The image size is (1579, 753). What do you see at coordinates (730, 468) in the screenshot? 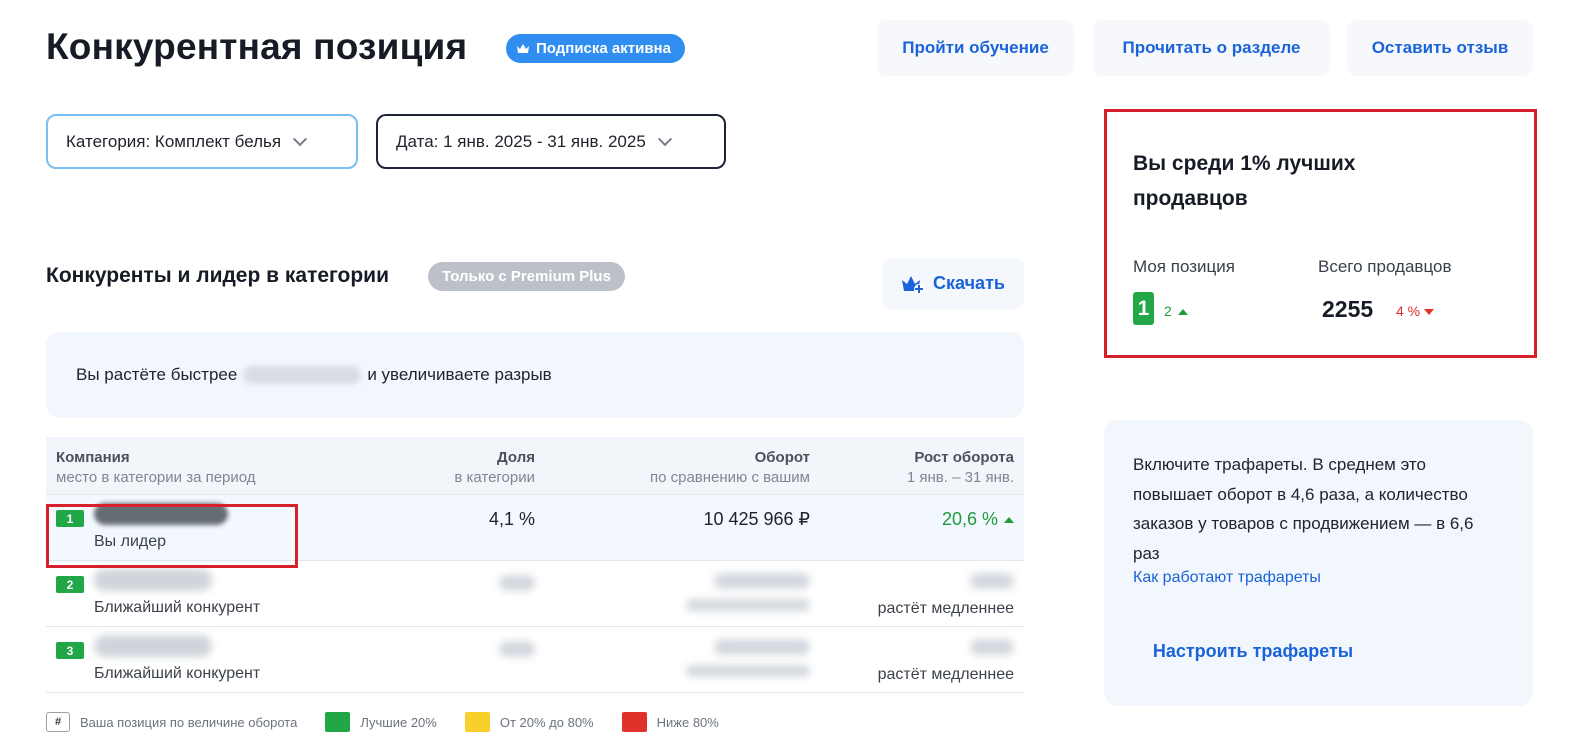
I see `column-turnover: Оборот по сравнению с вашим` at bounding box center [730, 468].